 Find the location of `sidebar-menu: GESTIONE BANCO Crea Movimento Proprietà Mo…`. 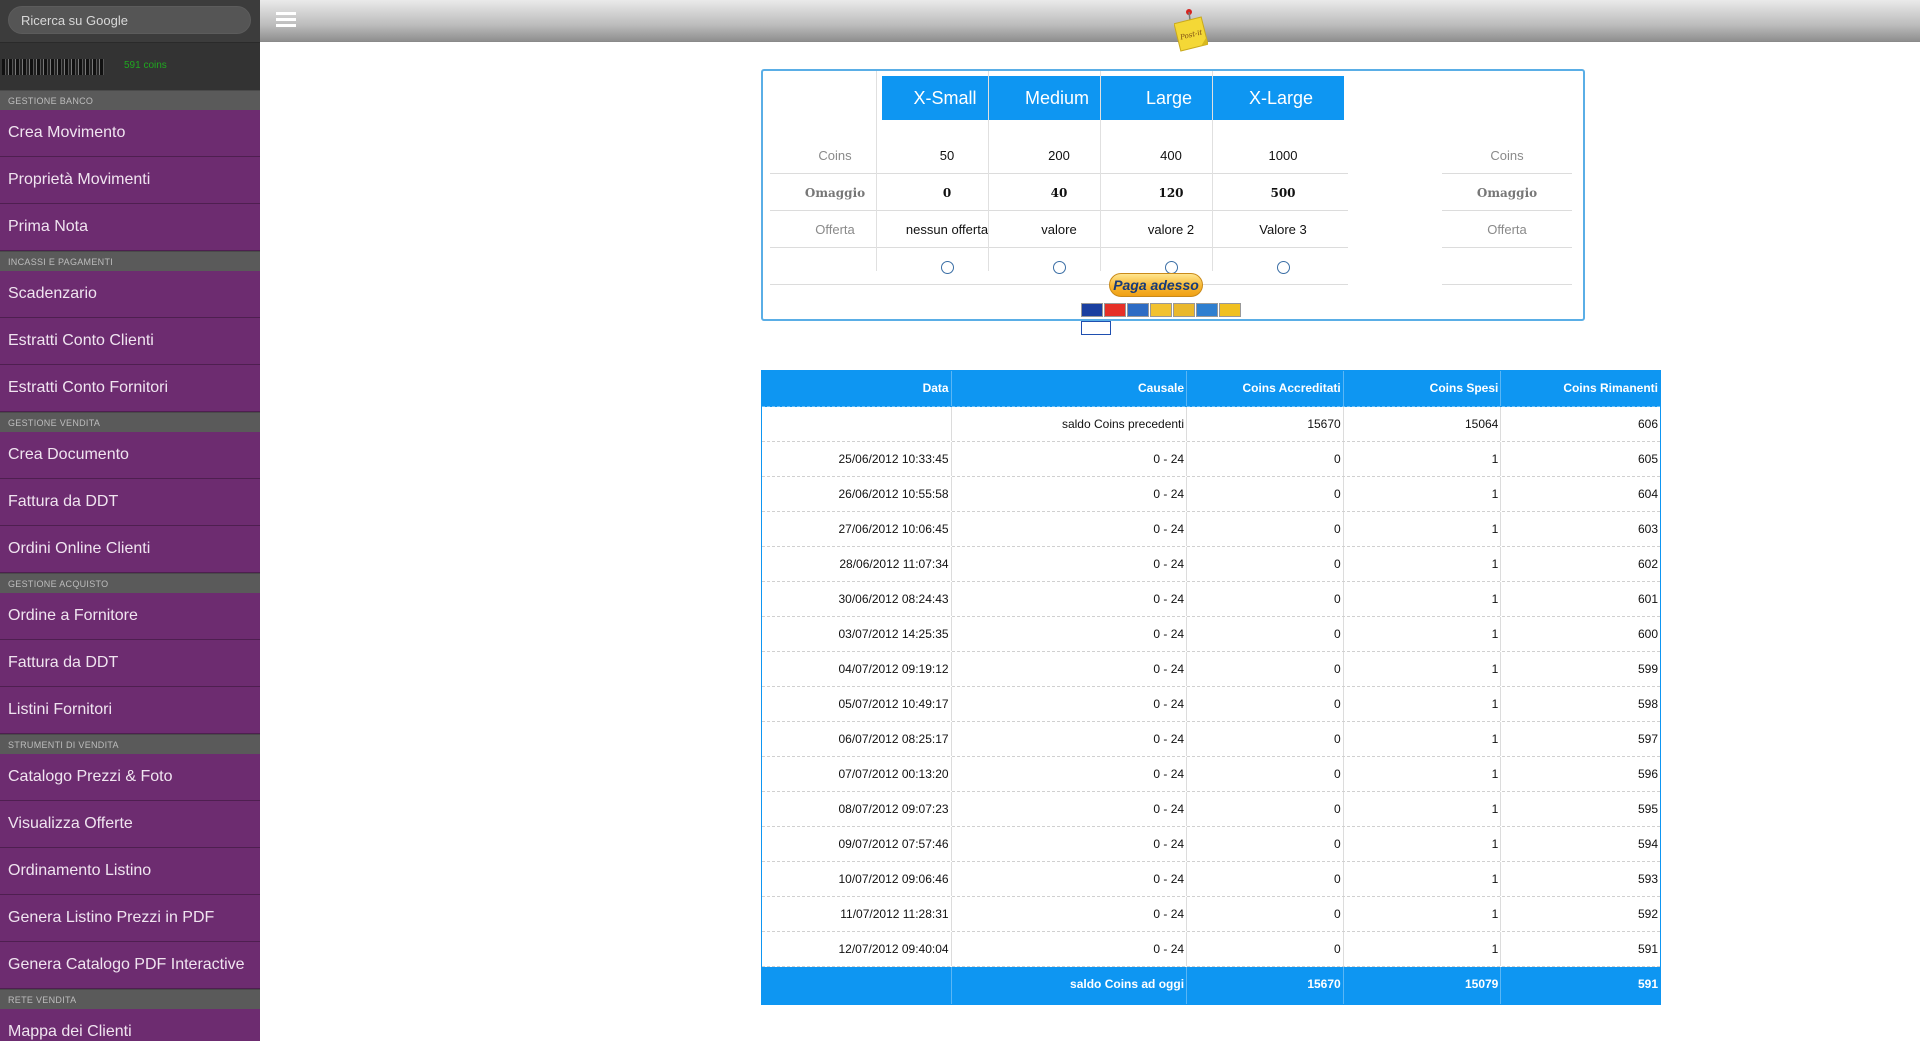

sidebar-menu: GESTIONE BANCO Crea Movimento Proprietà Mo… is located at coordinates (130, 565).